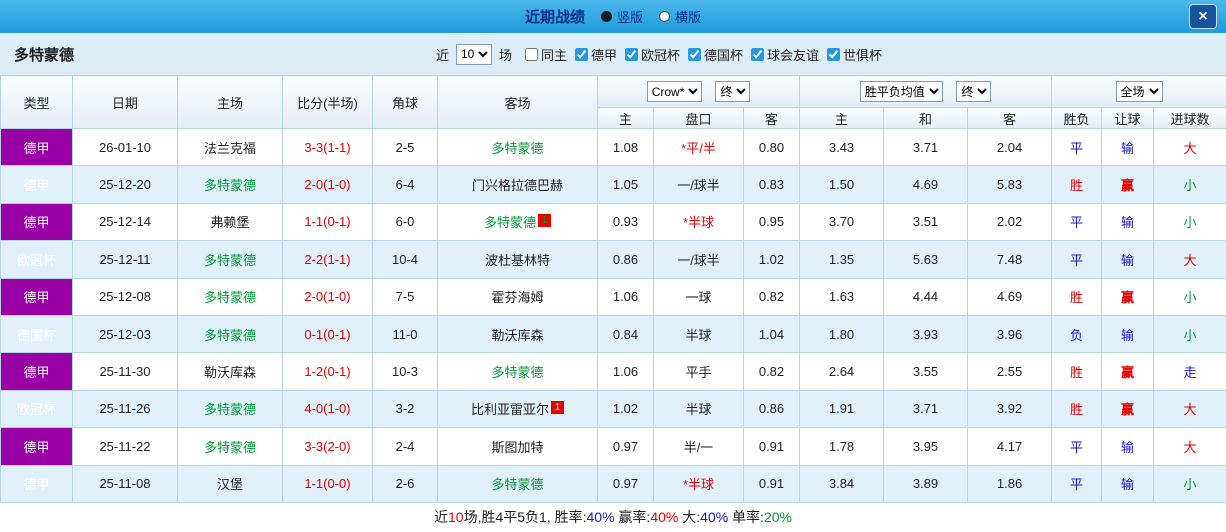 This screenshot has height=532, width=1226. What do you see at coordinates (125, 222) in the screenshot?
I see `date-cell: 25-12-14` at bounding box center [125, 222].